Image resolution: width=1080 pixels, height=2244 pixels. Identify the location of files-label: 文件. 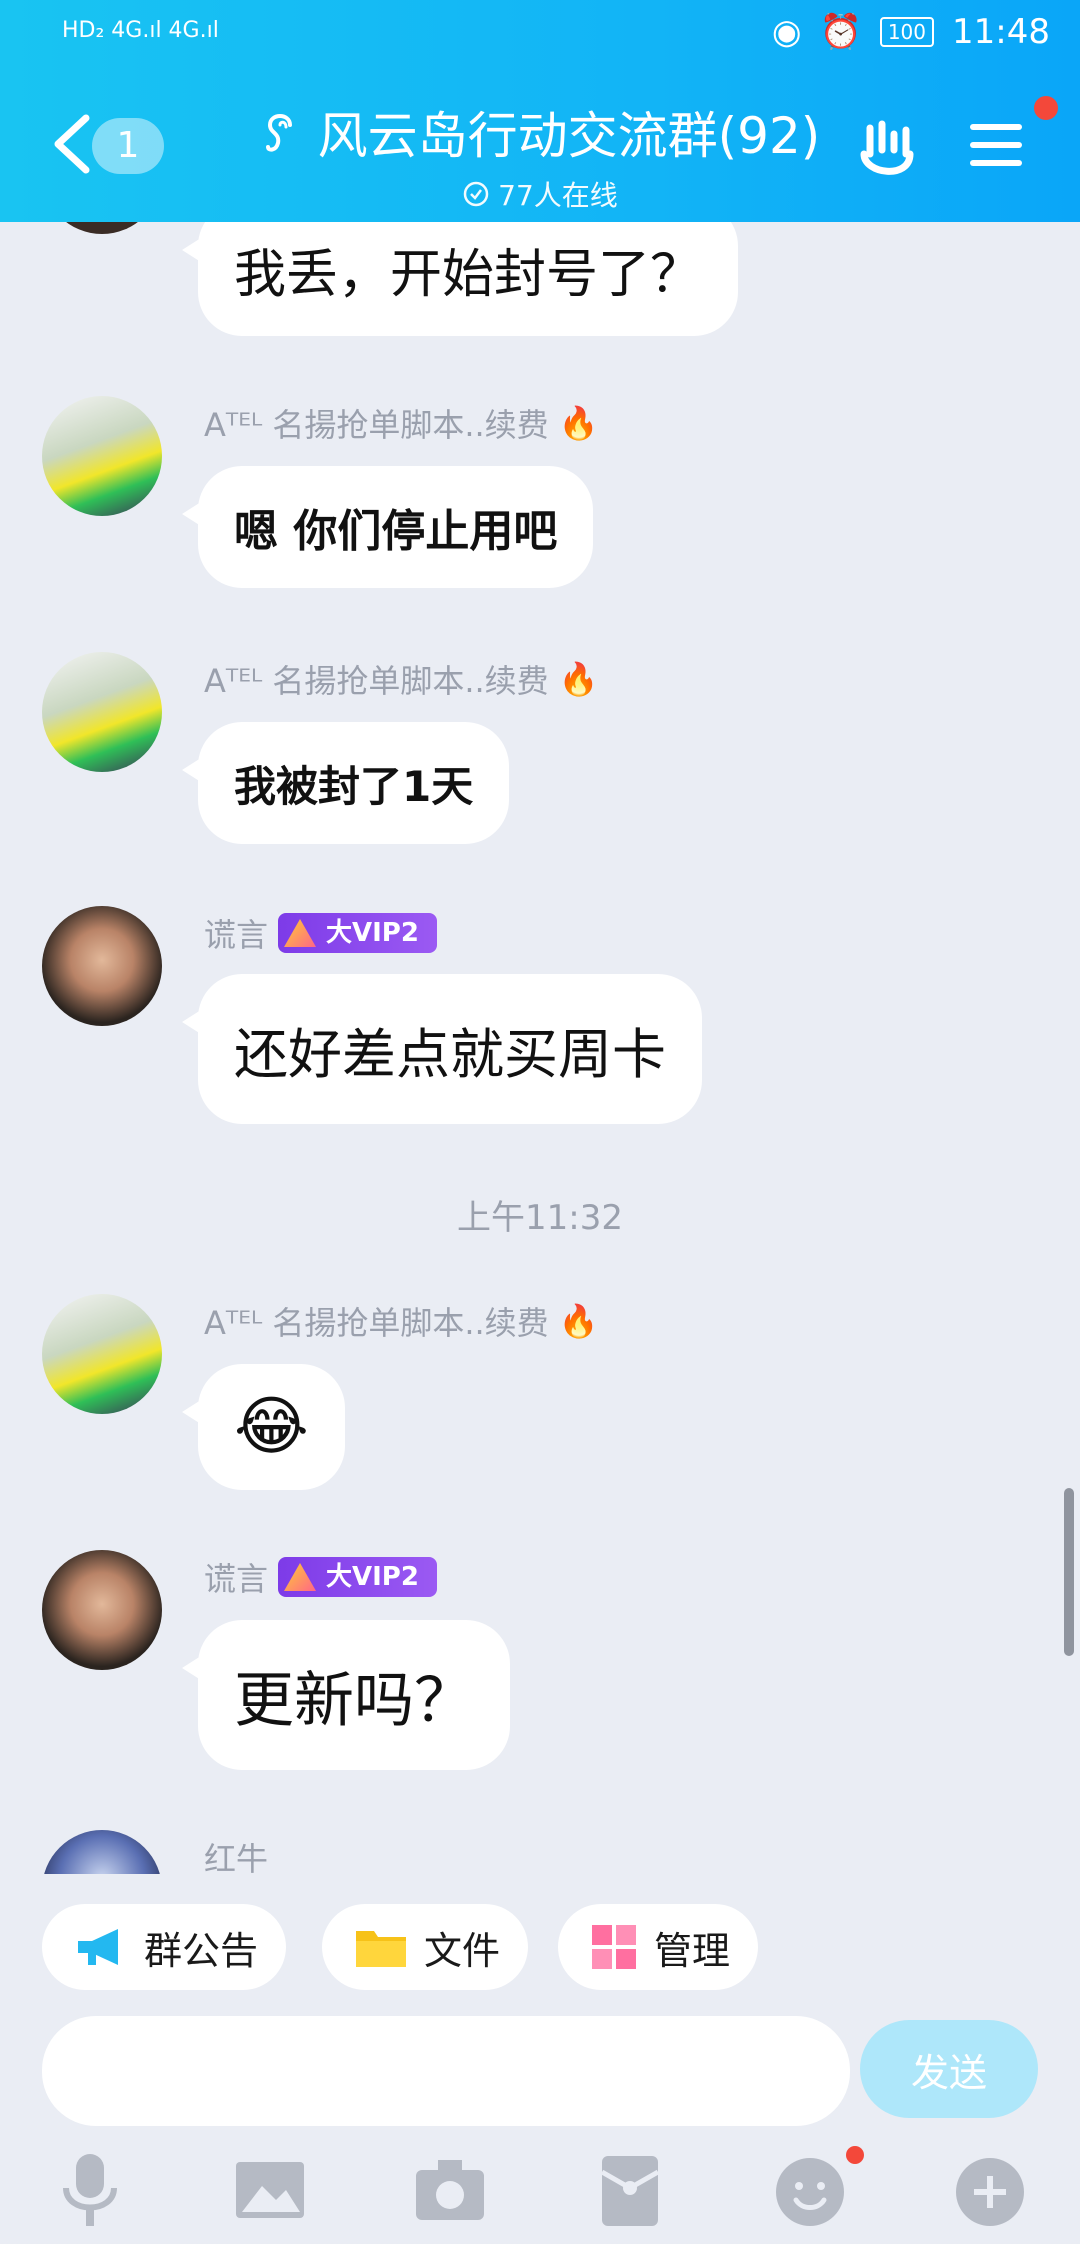
(462, 1950).